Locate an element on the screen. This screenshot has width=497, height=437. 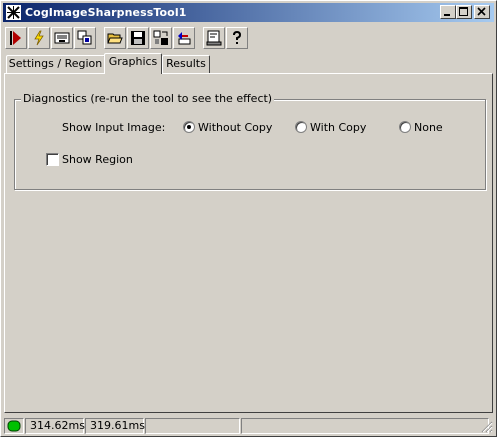
properties-button is located at coordinates (214, 38).